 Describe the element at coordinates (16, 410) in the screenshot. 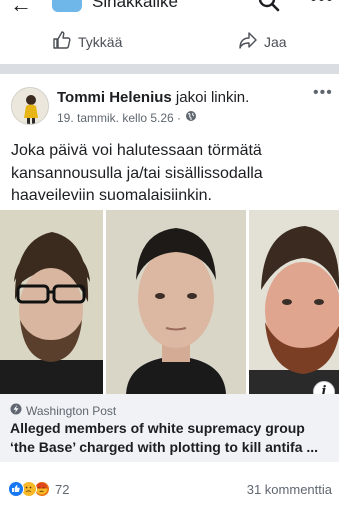

I see `bolt-icon` at that location.